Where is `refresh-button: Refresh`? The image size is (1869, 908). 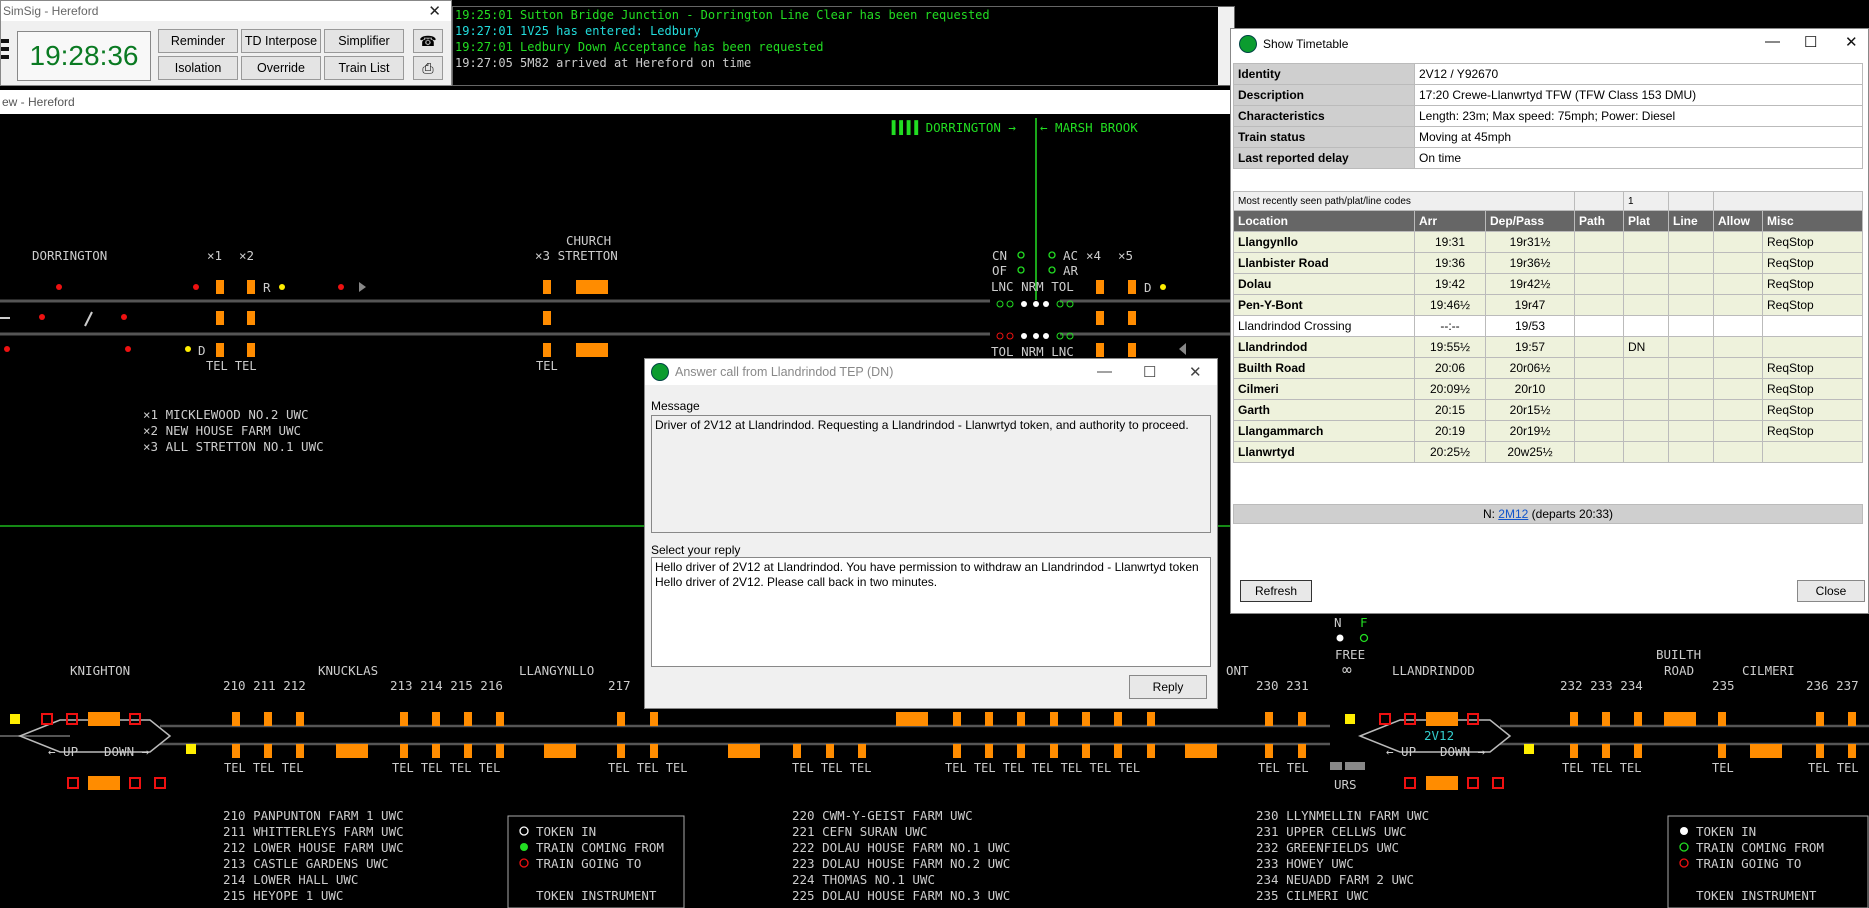 refresh-button: Refresh is located at coordinates (1276, 591).